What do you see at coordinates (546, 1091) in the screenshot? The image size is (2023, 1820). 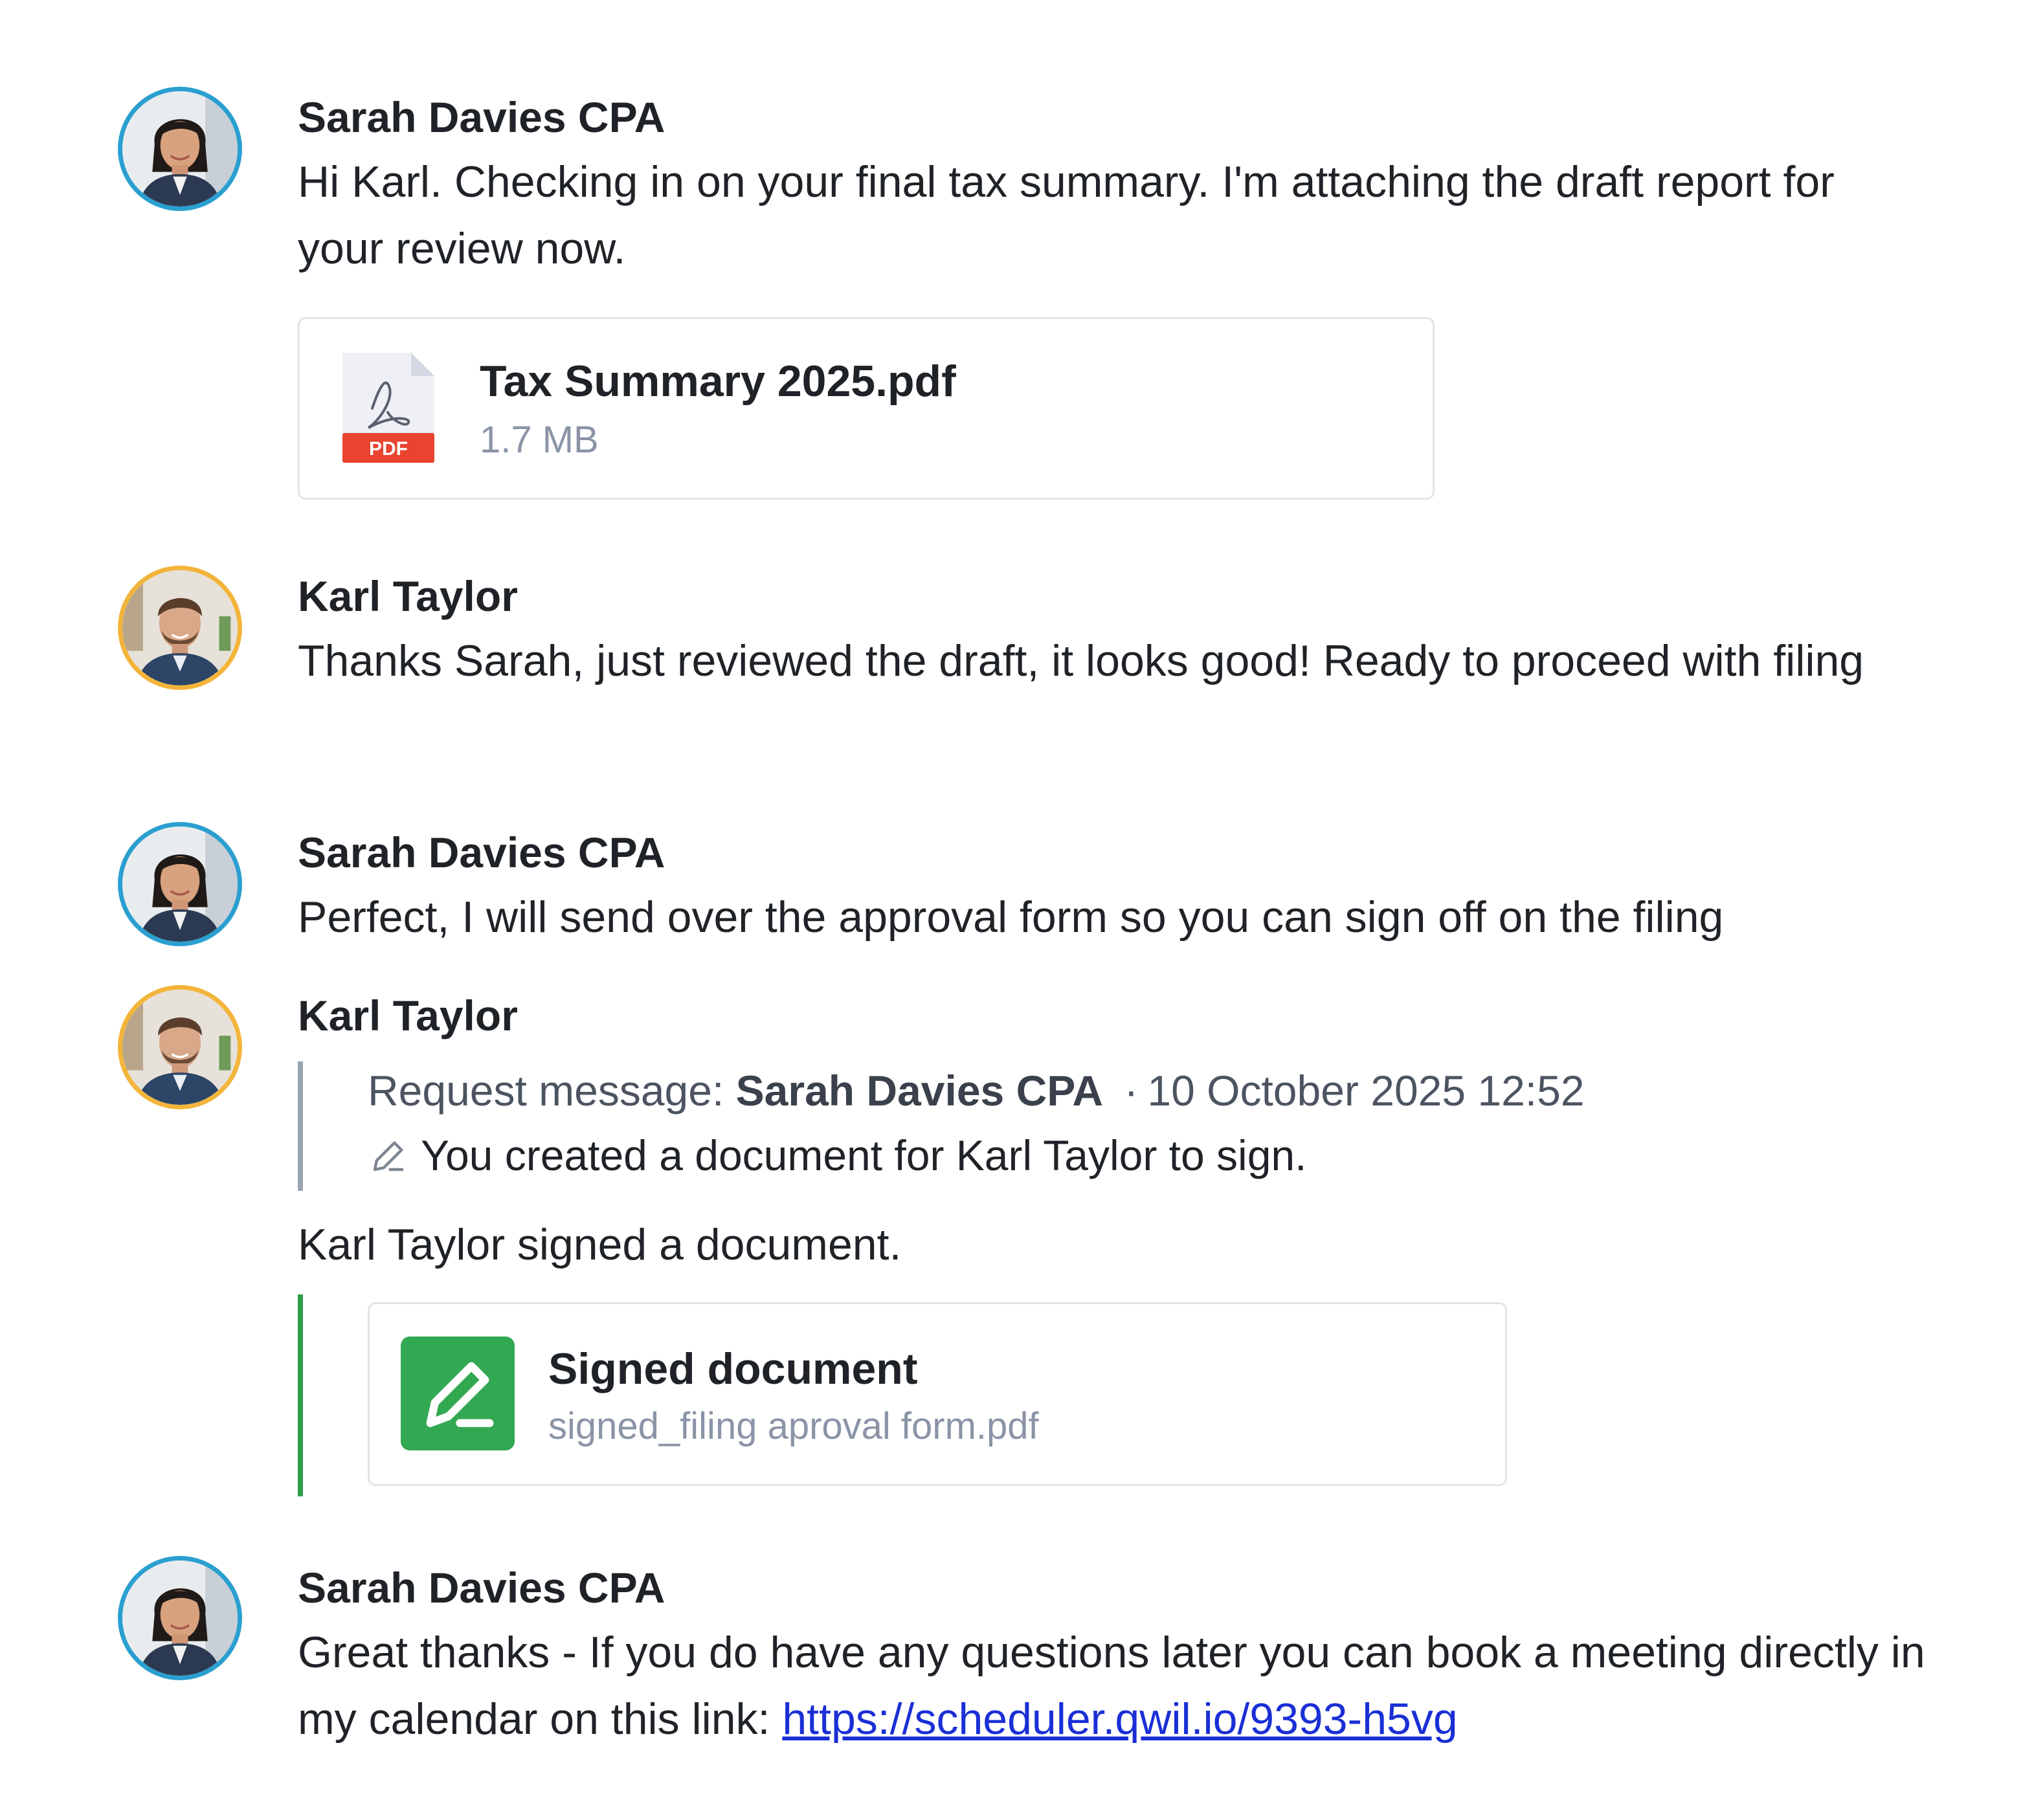 I see `request-prefix: Request message:` at bounding box center [546, 1091].